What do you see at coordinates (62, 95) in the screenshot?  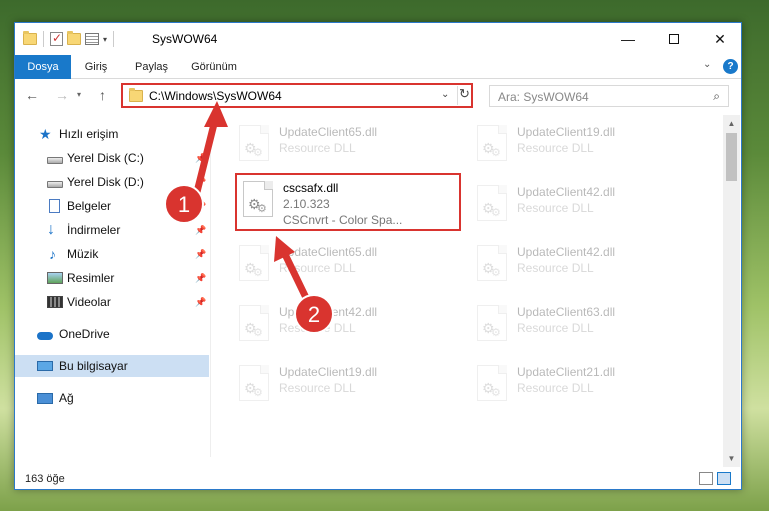 I see `forward-arrow-icon: →` at bounding box center [62, 95].